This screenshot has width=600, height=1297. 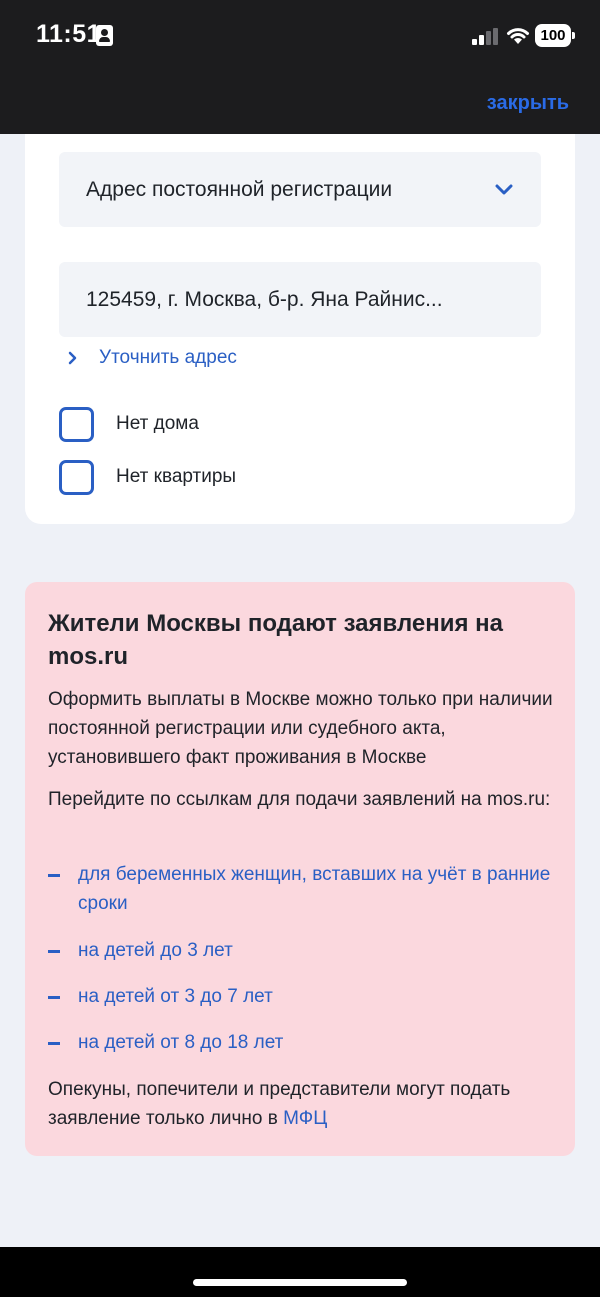 I want to click on link-children-3-to-7: на детей от 3 до 7 лет, so click(x=303, y=996).